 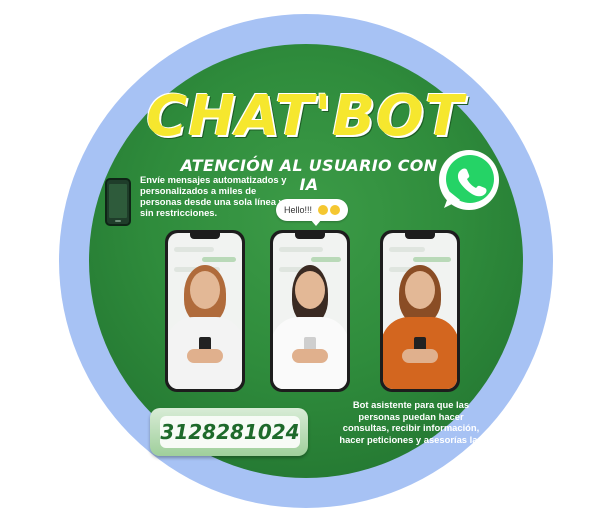 I want to click on chat-bubble-tail, so click(x=316, y=222).